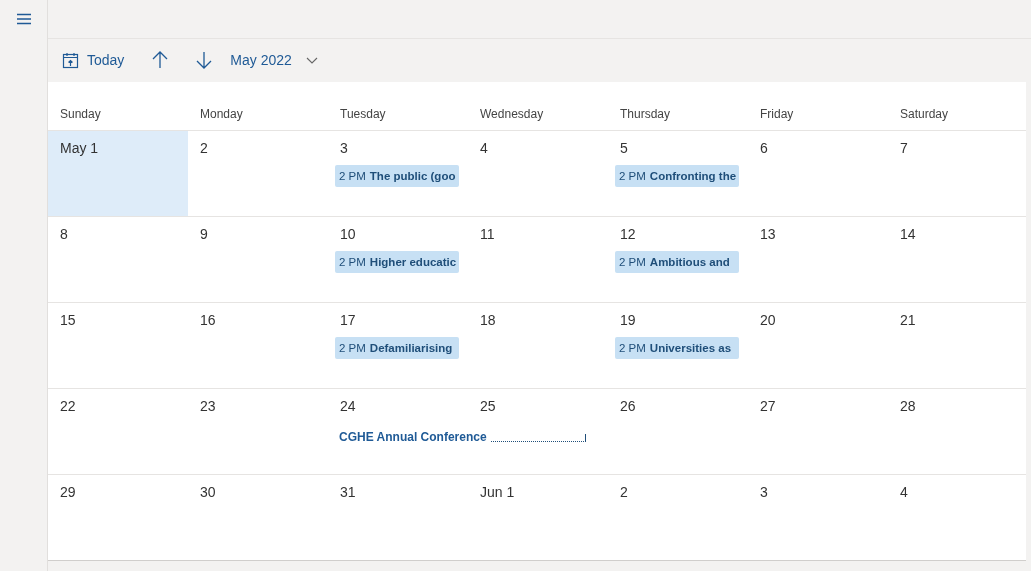 Image resolution: width=1031 pixels, height=571 pixels. I want to click on day-cell: 10 2 PM Higher educatic, so click(398, 259).